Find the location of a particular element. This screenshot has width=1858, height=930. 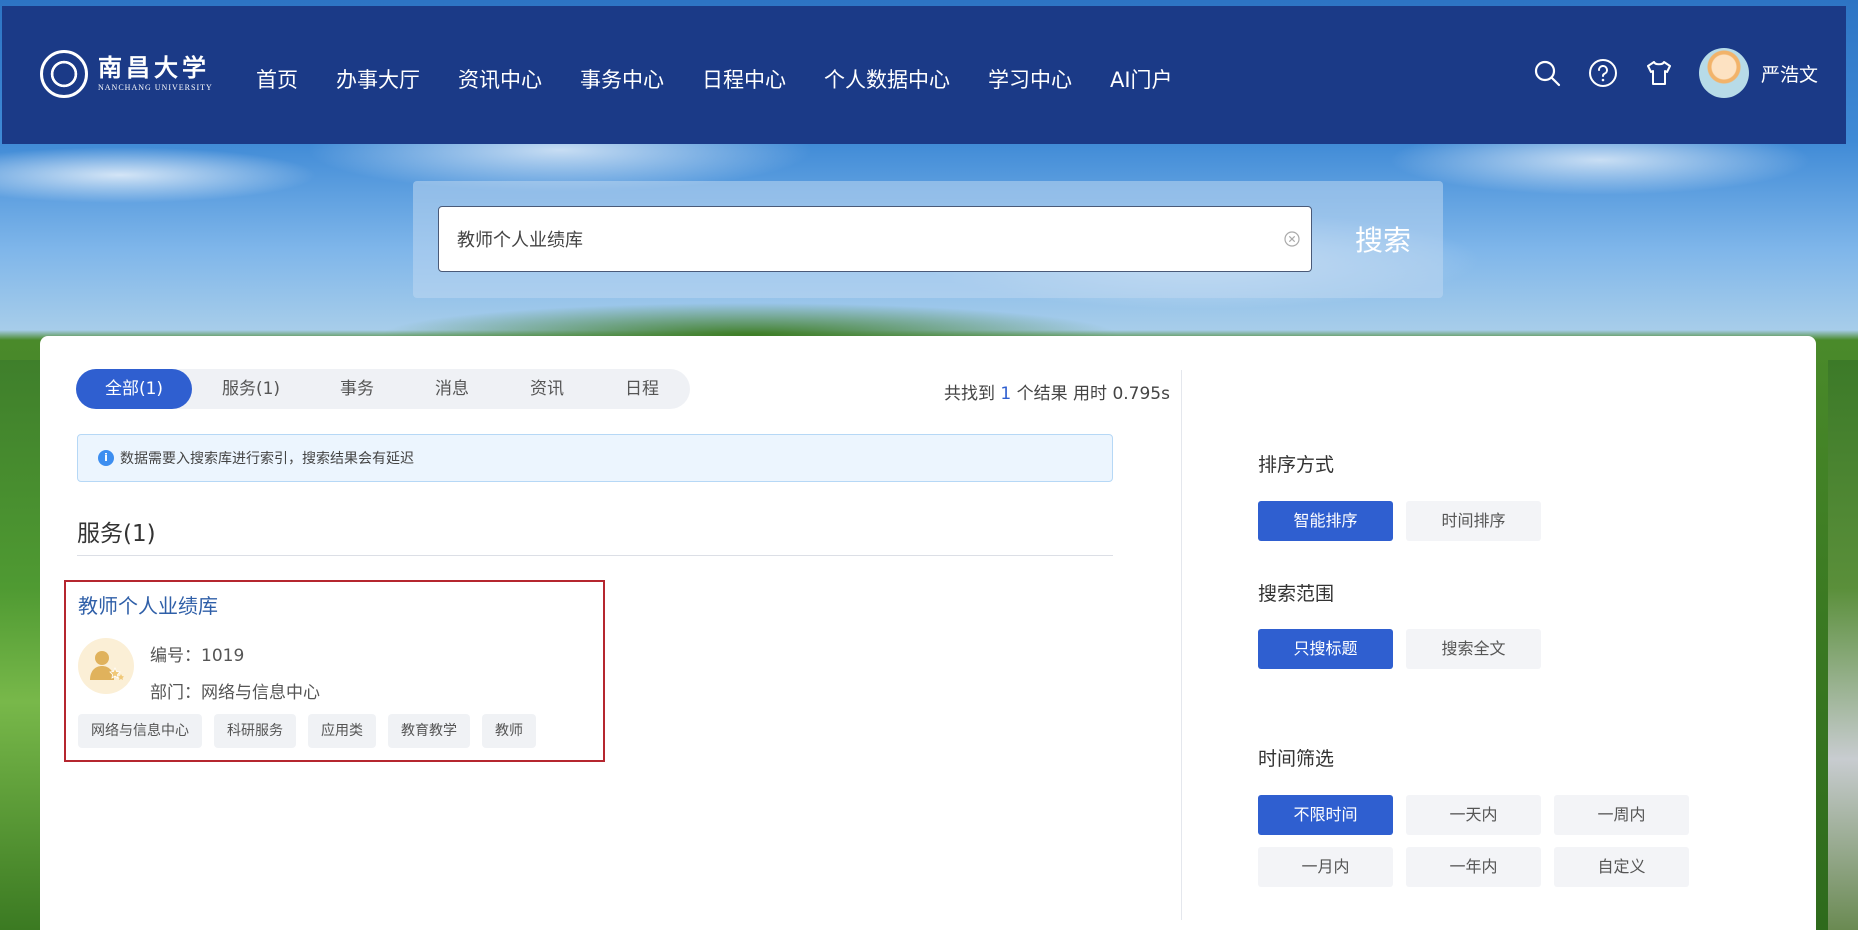

service-person-icon is located at coordinates (106, 666).